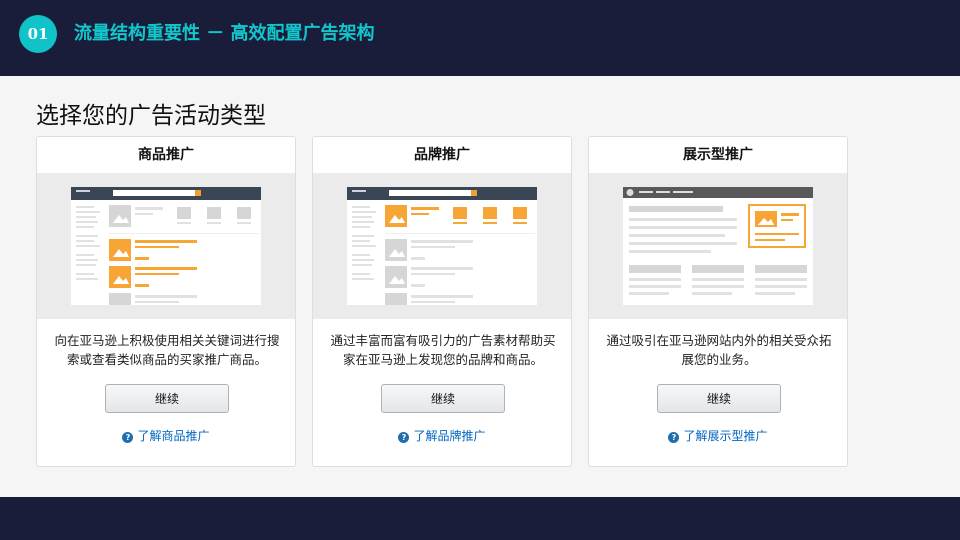  What do you see at coordinates (719, 350) in the screenshot?
I see `card-description: 通过吸引在亚马逊网站内外的相关受众拓展您的业务。` at bounding box center [719, 350].